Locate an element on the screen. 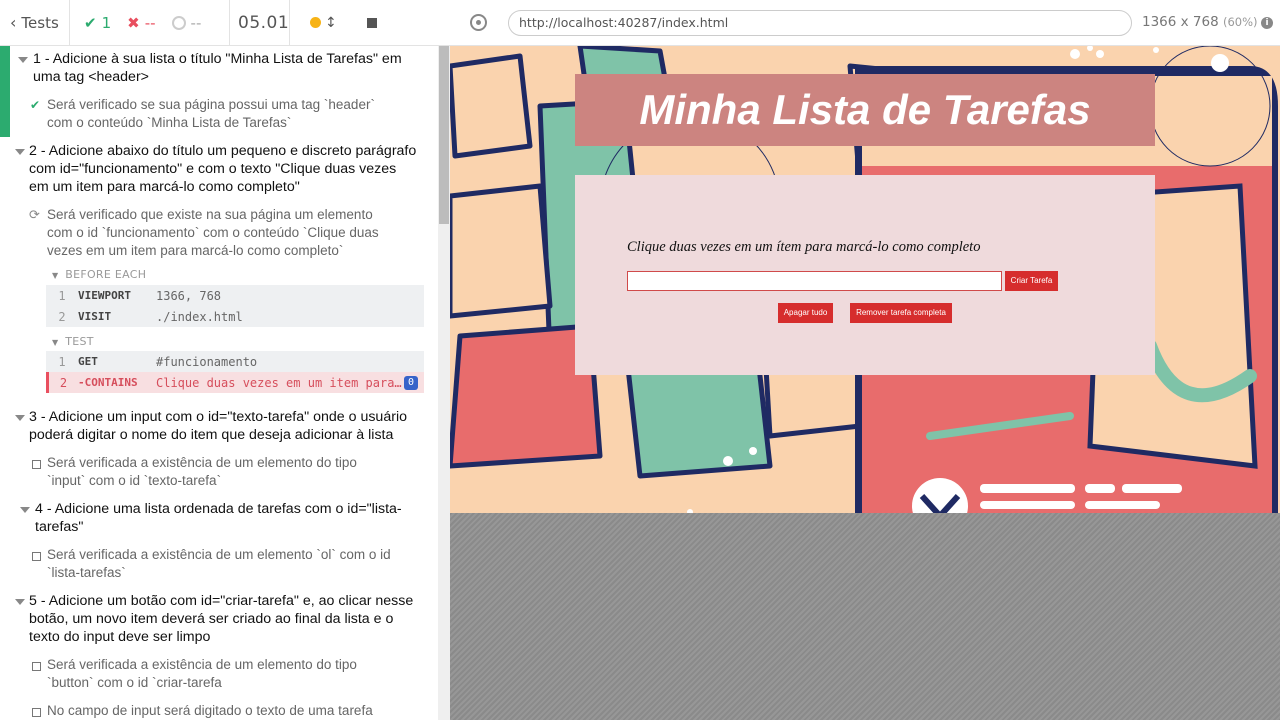  tests-label: Tests is located at coordinates (40, 22).